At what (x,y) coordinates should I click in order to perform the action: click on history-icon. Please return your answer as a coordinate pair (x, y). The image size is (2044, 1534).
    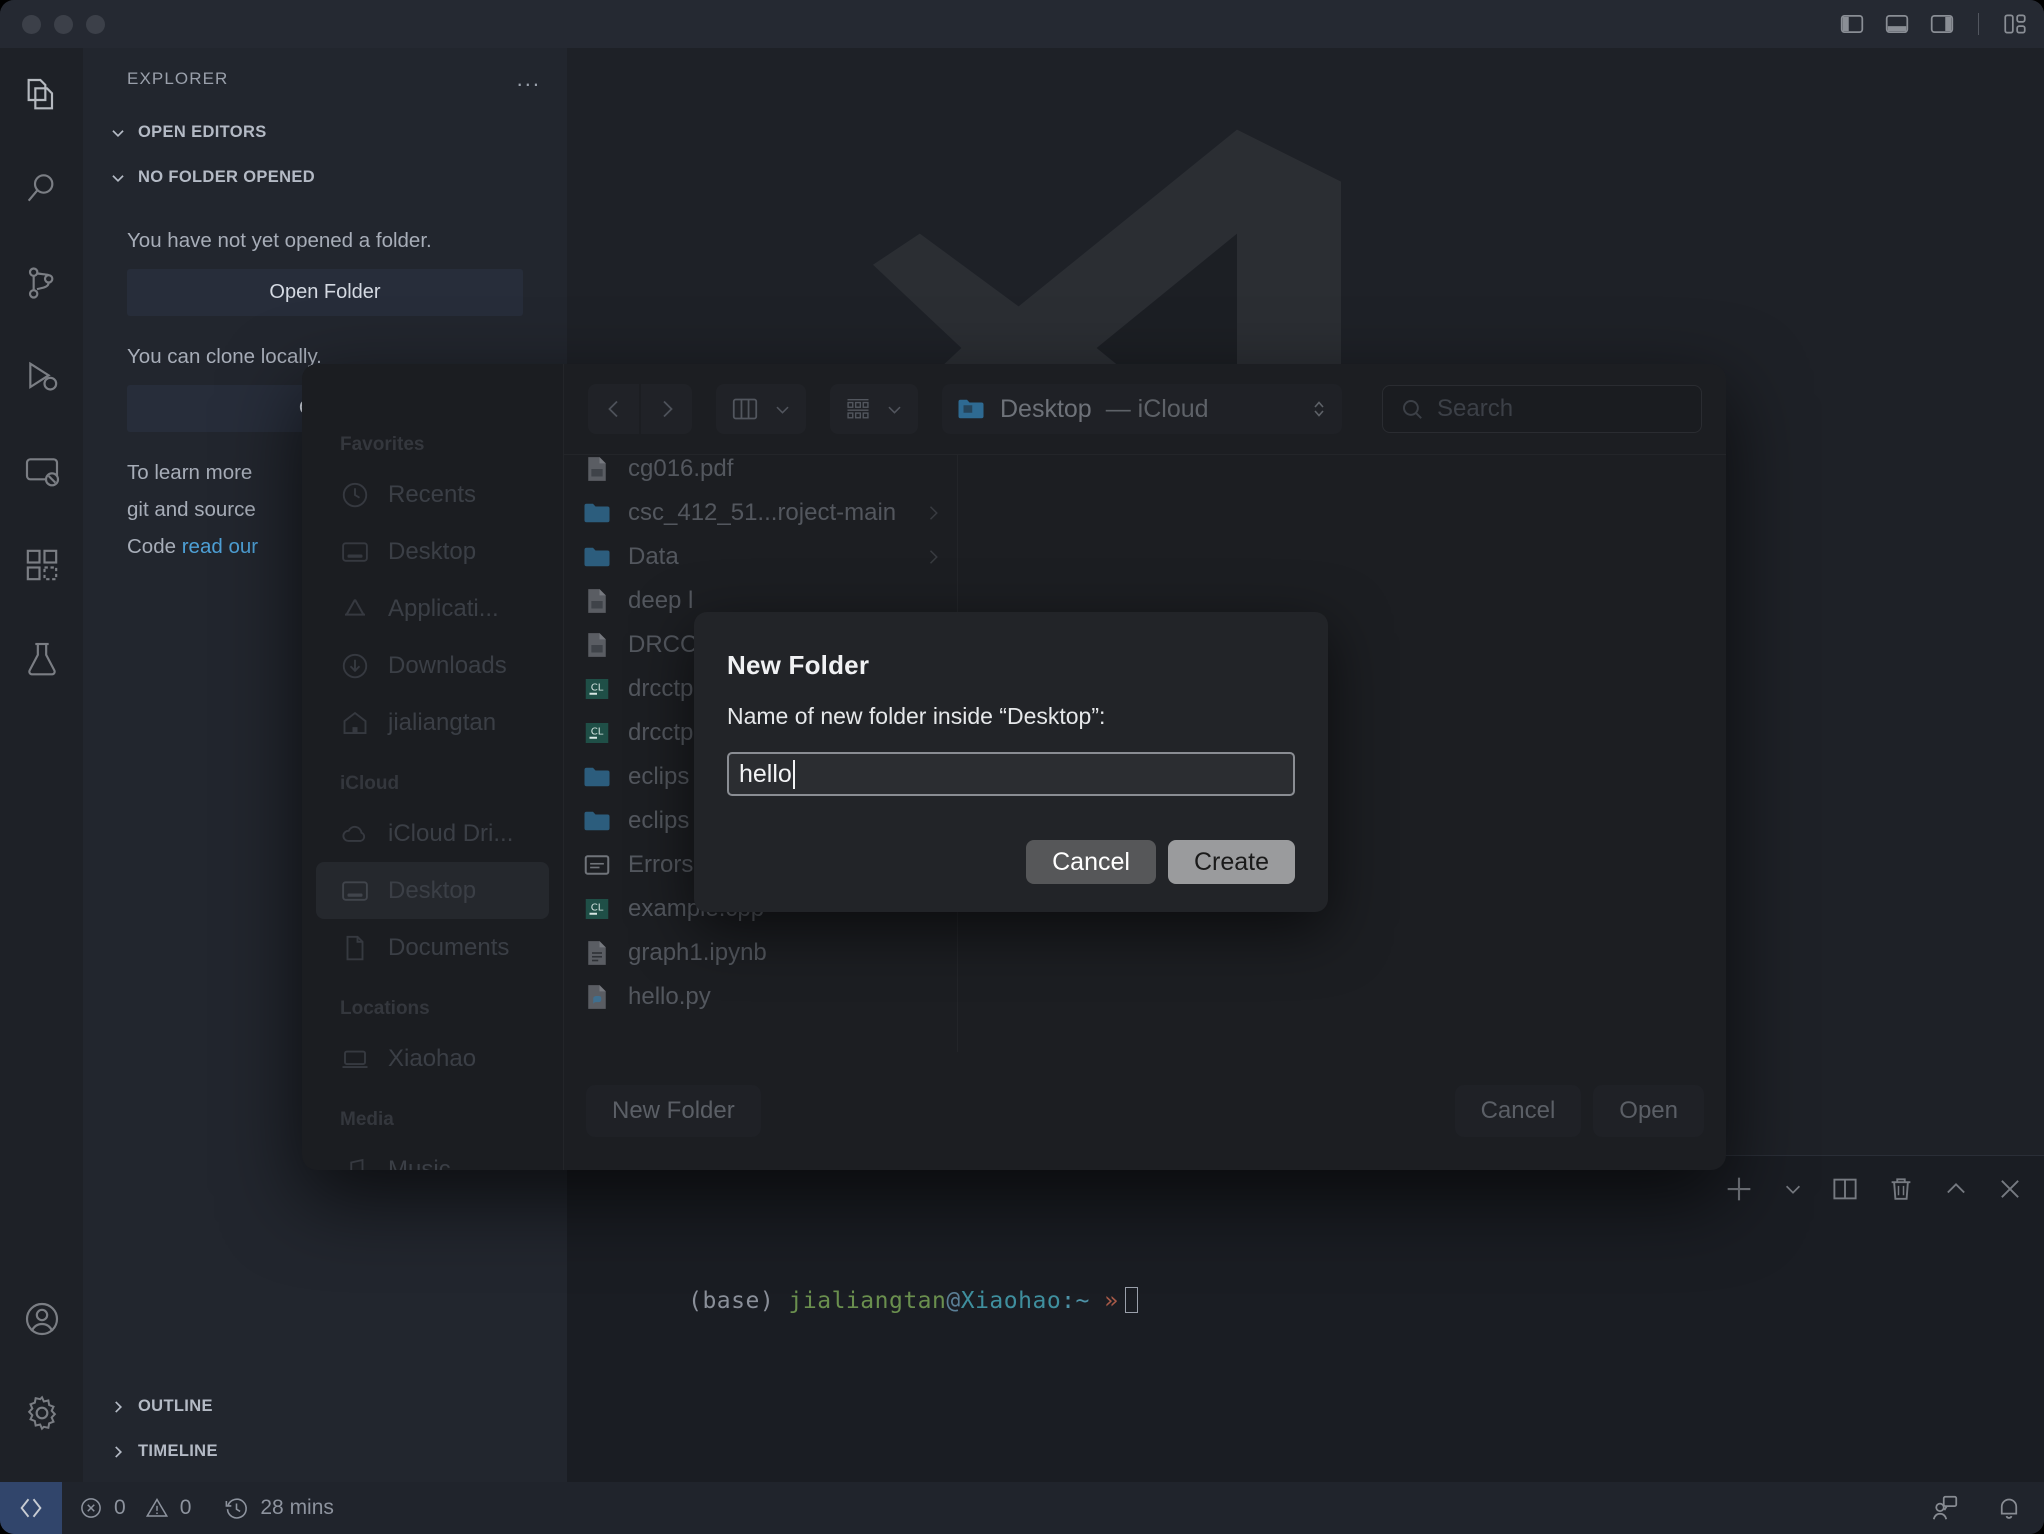
    Looking at the image, I should click on (236, 1508).